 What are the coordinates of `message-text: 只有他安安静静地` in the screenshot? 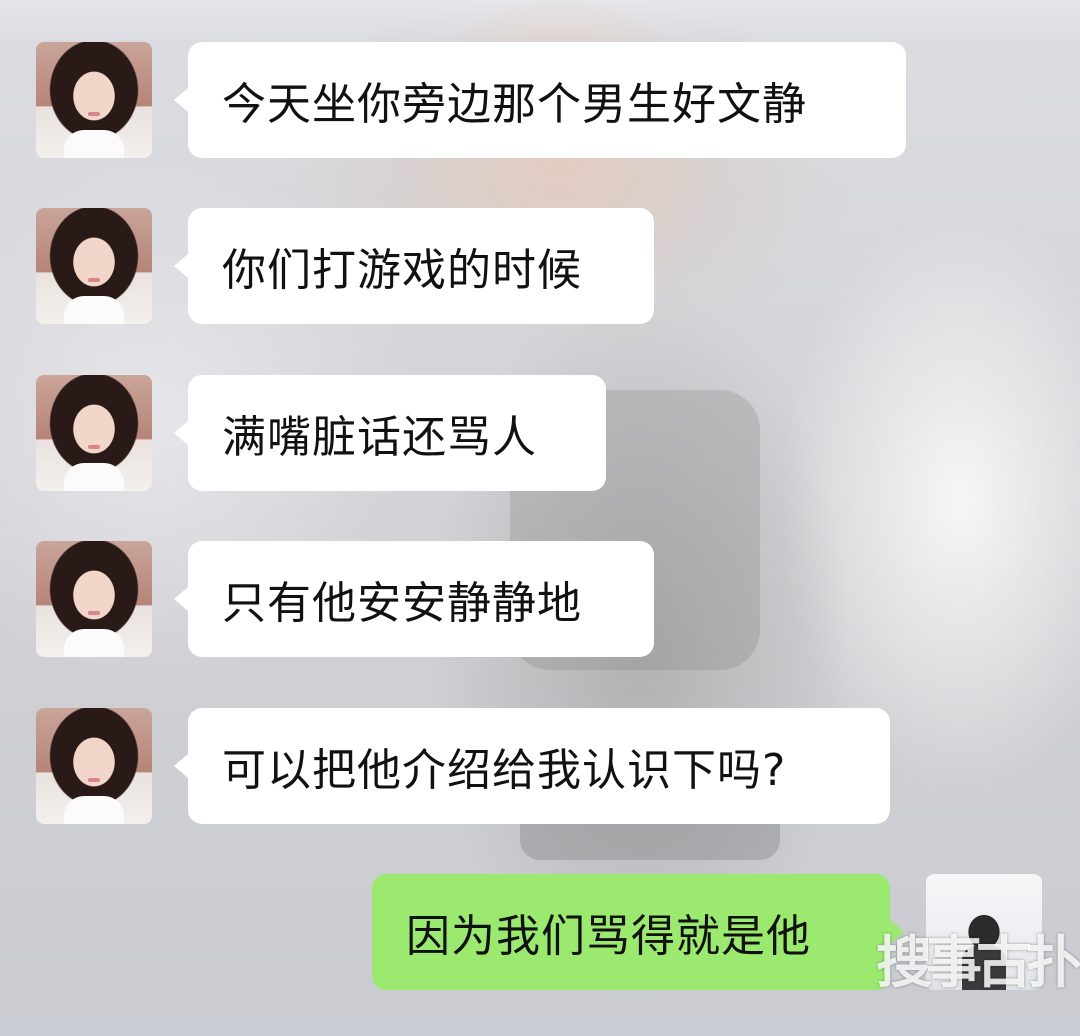 It's located at (402, 603).